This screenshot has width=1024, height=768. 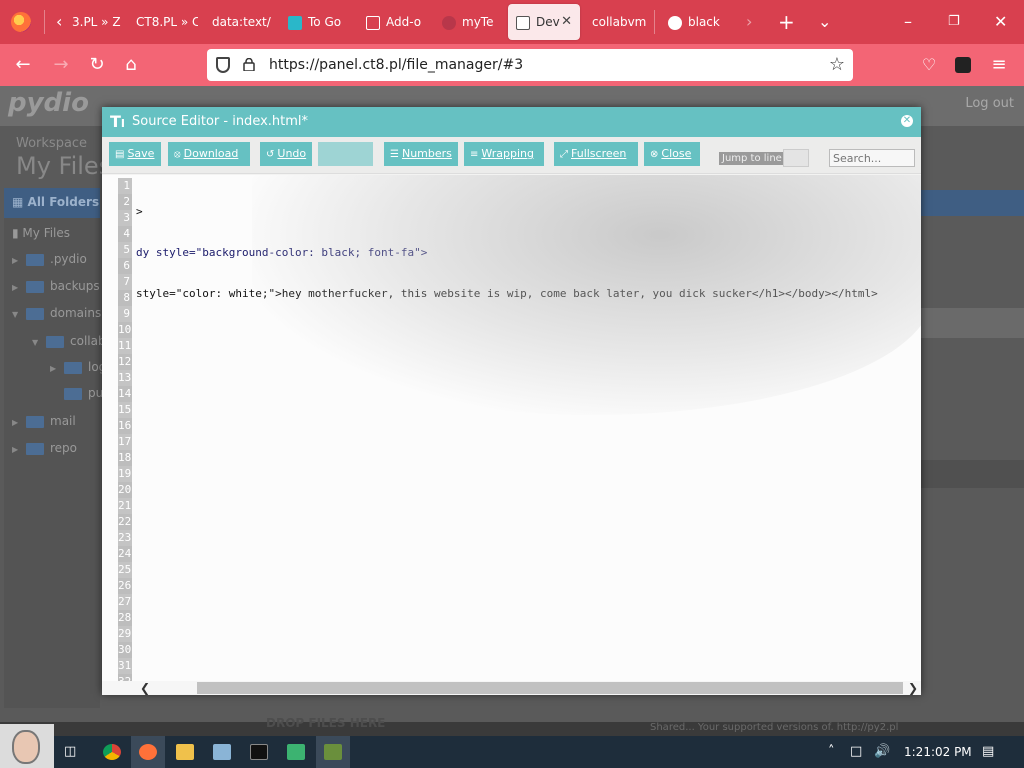 I want to click on reload-icon: ↻, so click(x=97, y=65).